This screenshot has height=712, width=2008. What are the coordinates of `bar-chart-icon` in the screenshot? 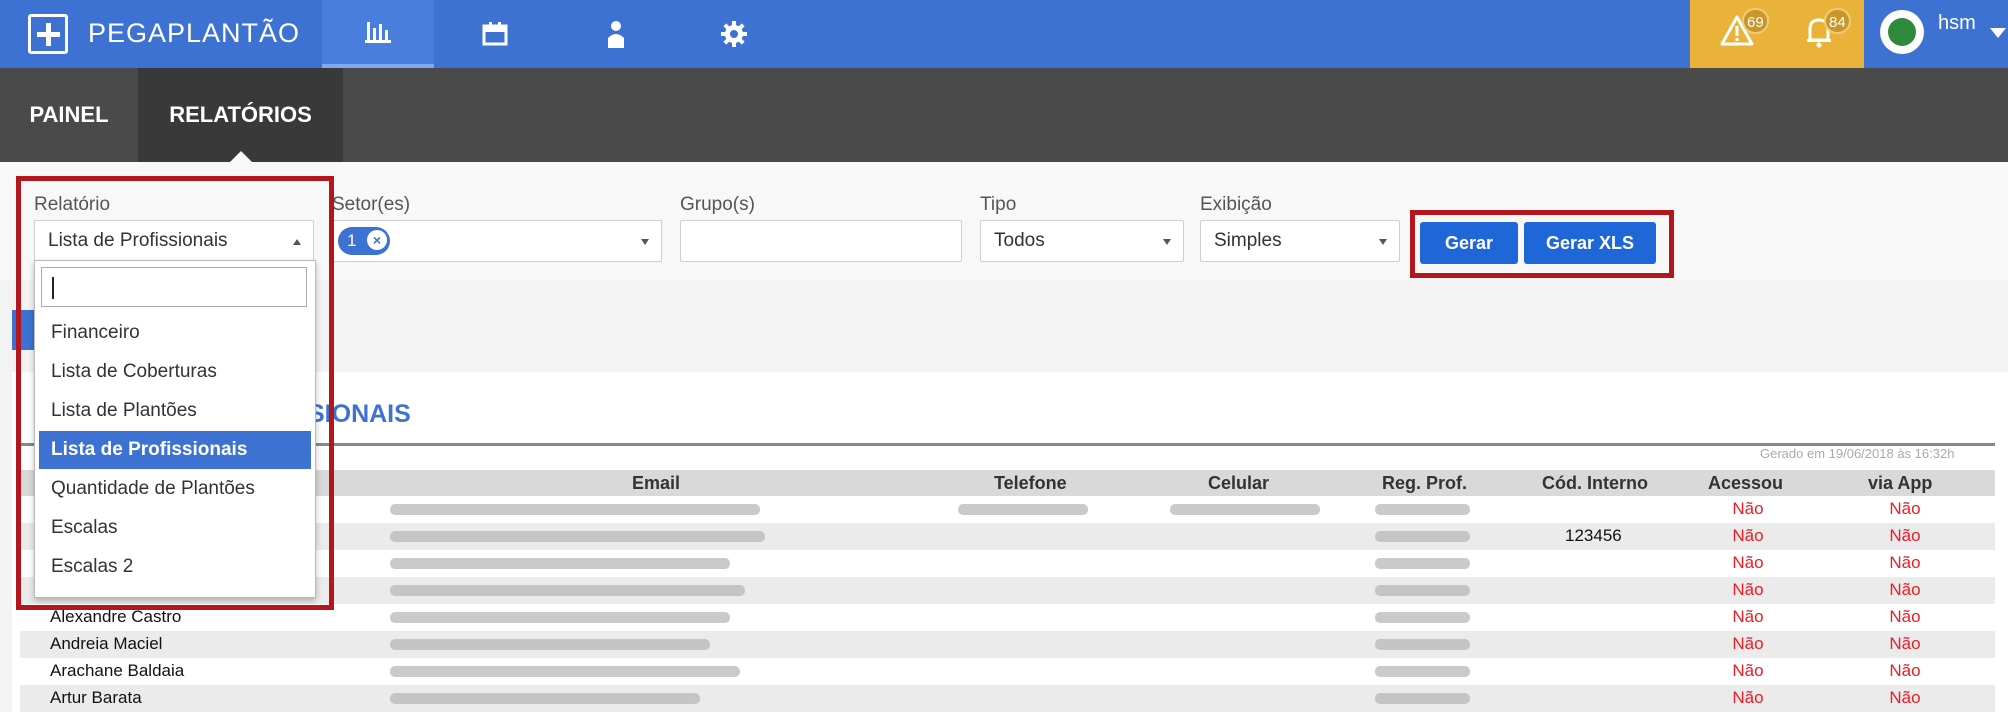 It's located at (378, 32).